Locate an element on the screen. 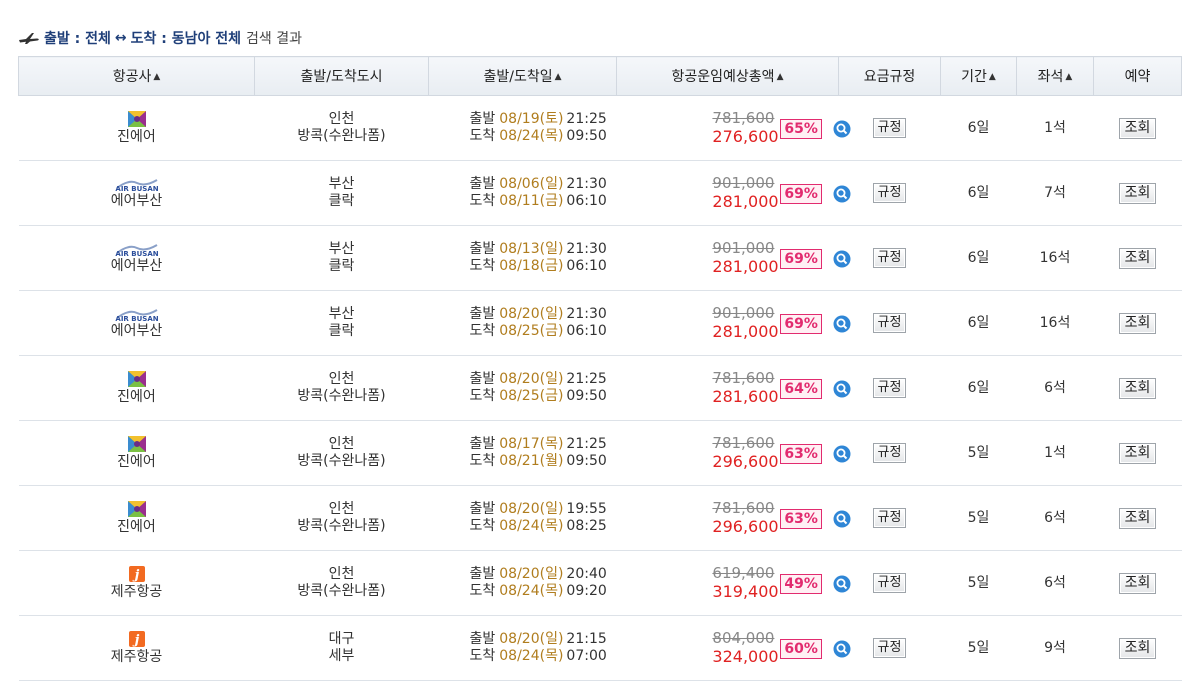 The width and height of the screenshot is (1190, 681). arrival-time: 06:10 is located at coordinates (586, 201).